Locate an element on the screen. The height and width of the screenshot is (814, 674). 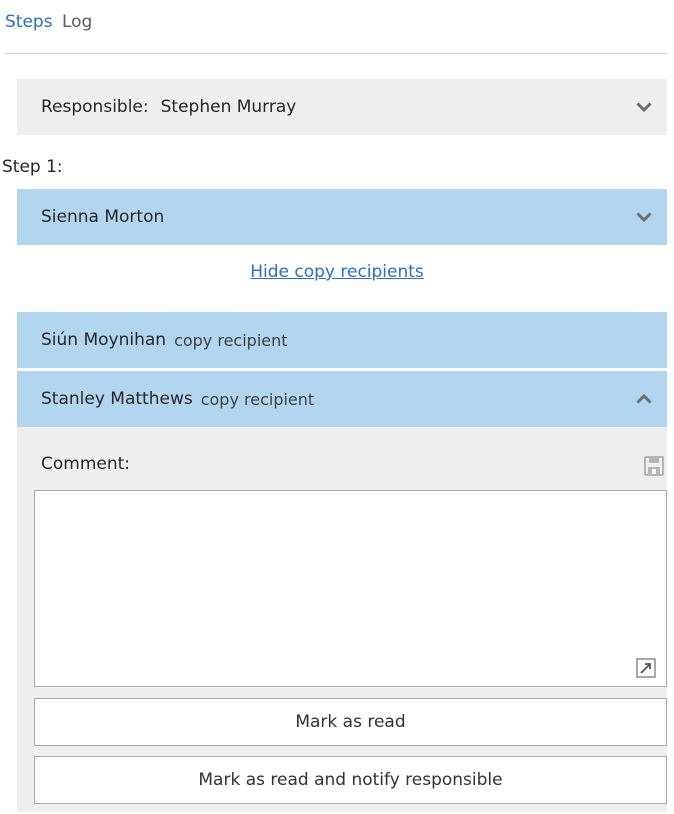
responsible-row: Responsible: Stephen Murray is located at coordinates (342, 107).